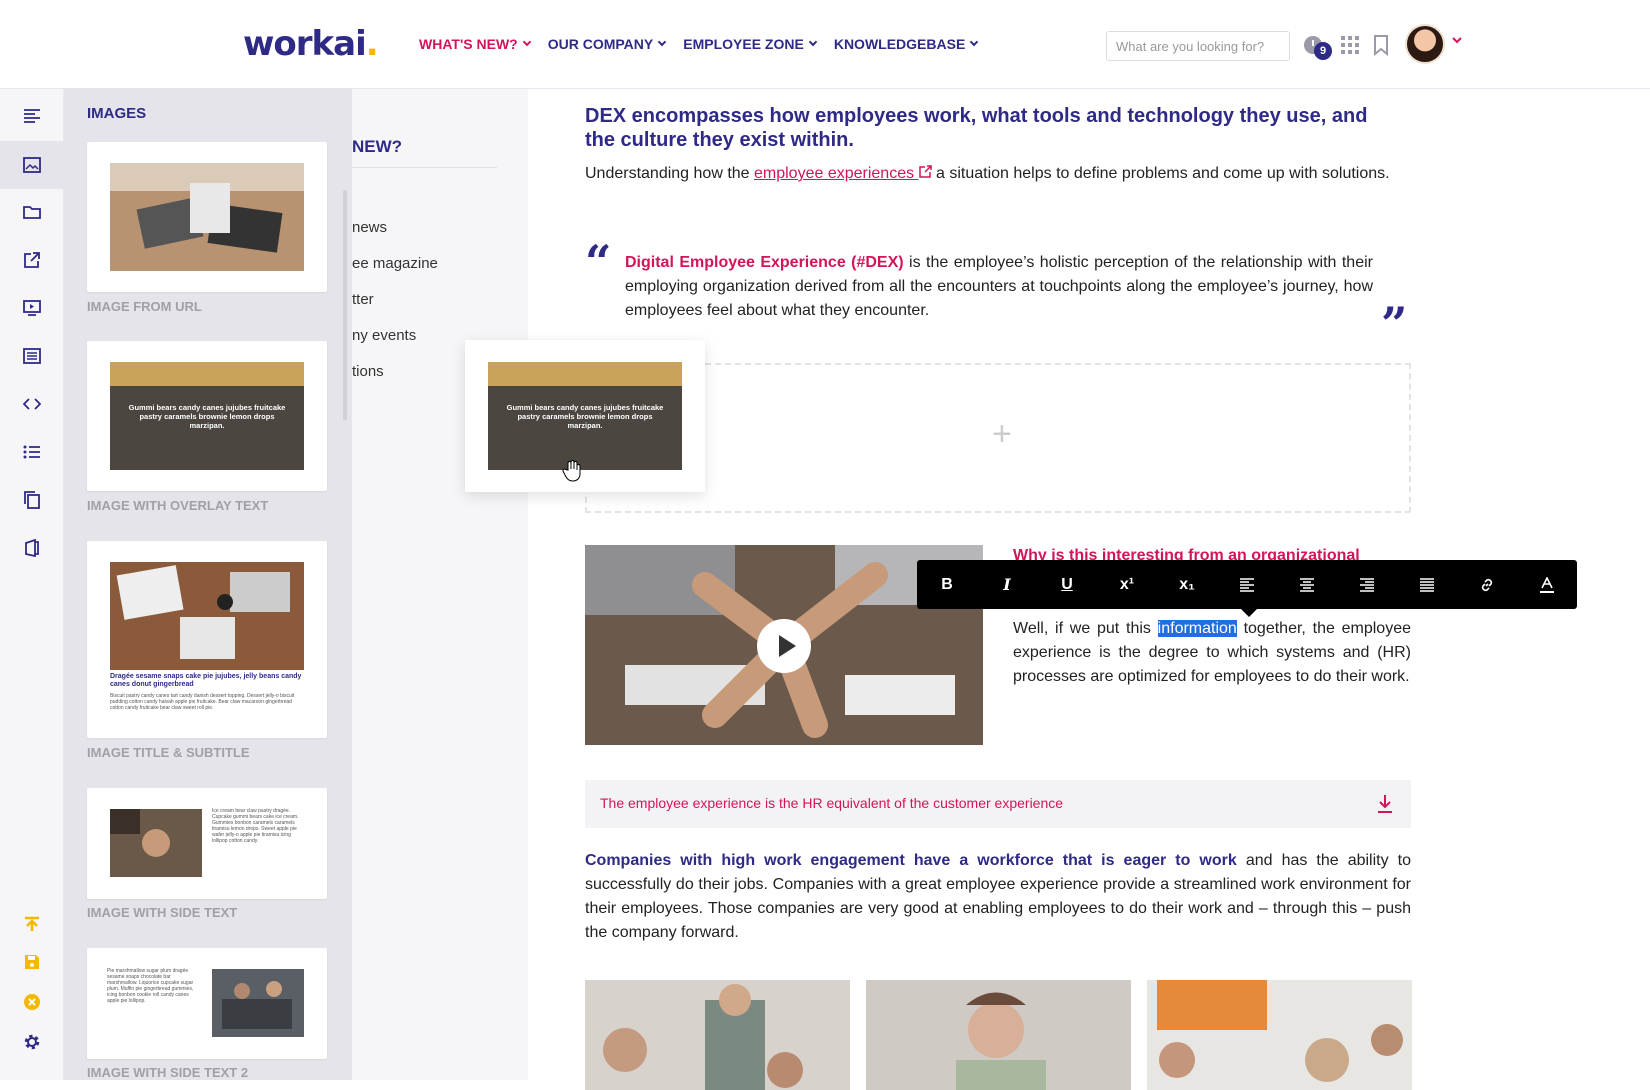  What do you see at coordinates (784, 646) in the screenshot?
I see `play-button` at bounding box center [784, 646].